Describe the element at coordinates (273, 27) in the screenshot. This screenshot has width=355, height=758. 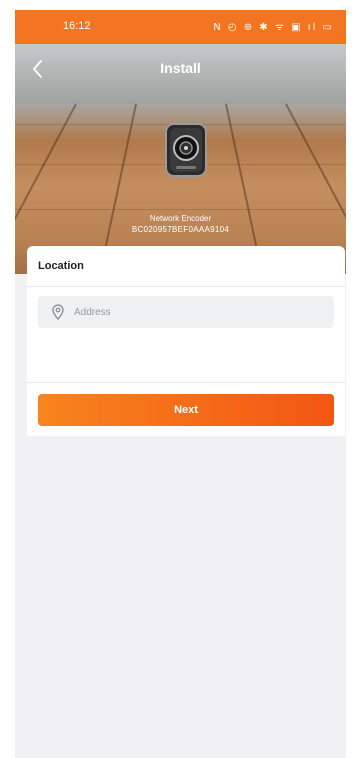
I see `status-icons: N ◴ ⊛ ✱ ᯤ ▣ ıl ▭` at that location.